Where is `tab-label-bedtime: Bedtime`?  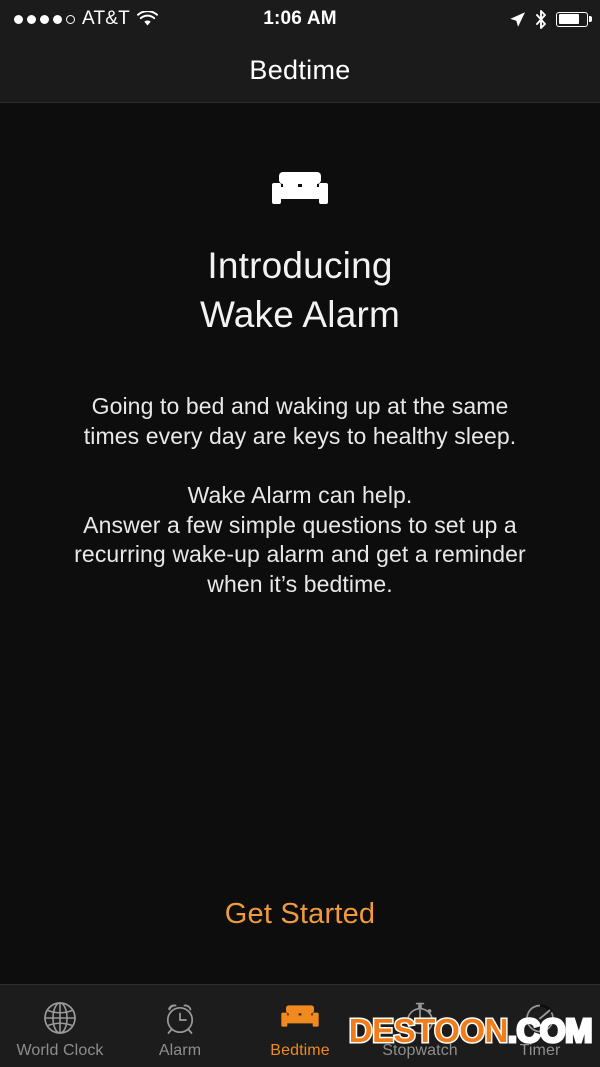
tab-label-bedtime: Bedtime is located at coordinates (300, 1050).